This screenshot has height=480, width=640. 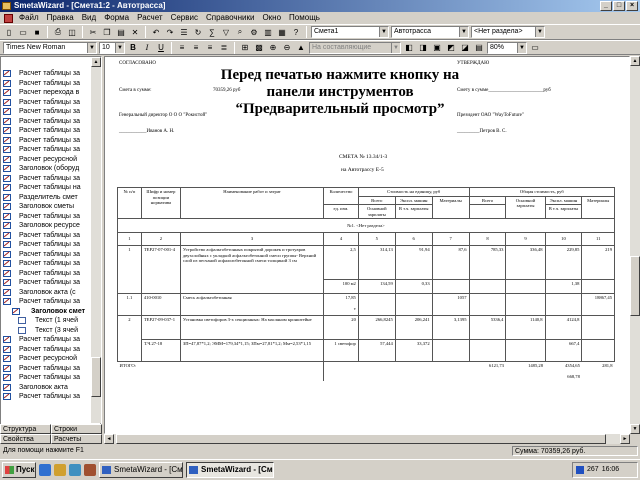 What do you see at coordinates (212, 32) in the screenshot?
I see `calc-icon: ∑` at bounding box center [212, 32].